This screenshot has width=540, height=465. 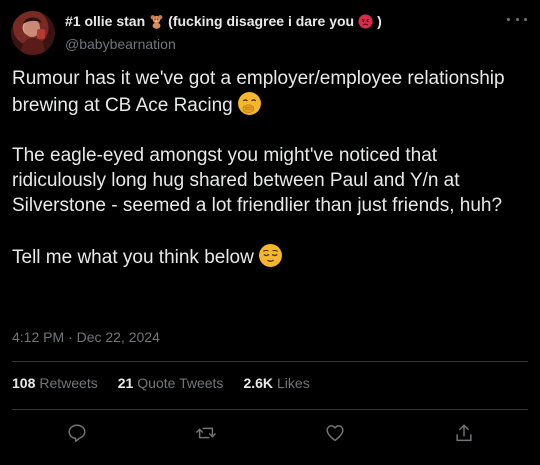 What do you see at coordinates (24, 383) in the screenshot?
I see `retweets-count: 108` at bounding box center [24, 383].